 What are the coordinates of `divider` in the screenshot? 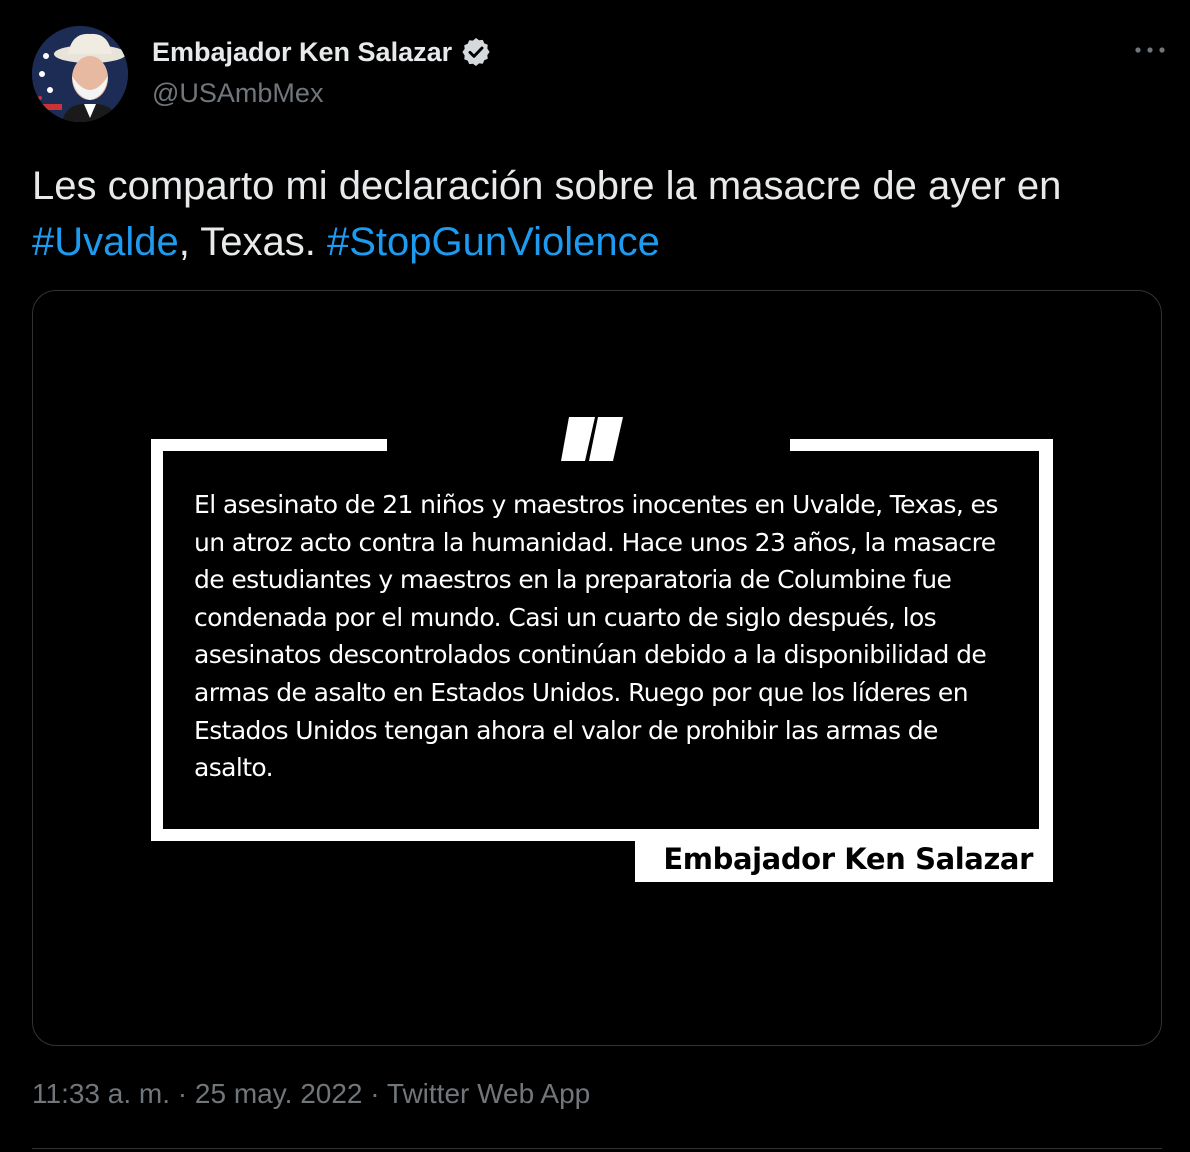 It's located at (597, 1148).